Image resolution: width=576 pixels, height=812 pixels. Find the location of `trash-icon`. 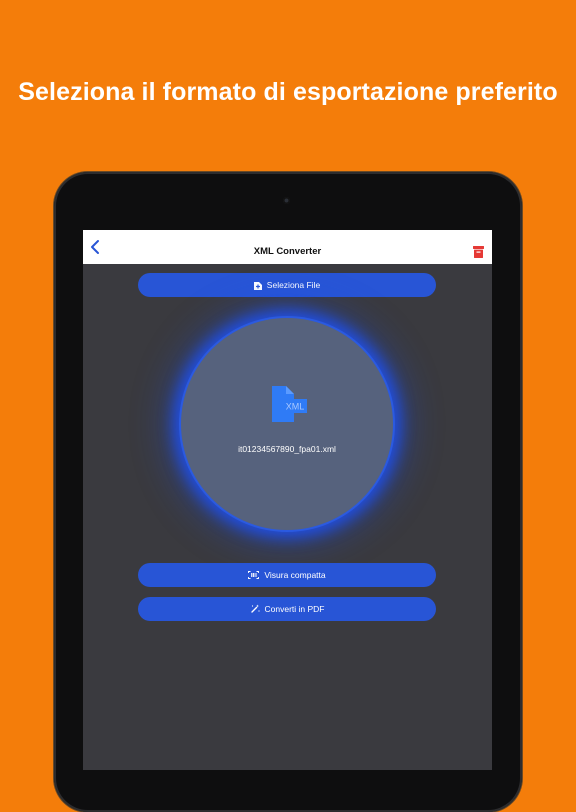

trash-icon is located at coordinates (478, 252).